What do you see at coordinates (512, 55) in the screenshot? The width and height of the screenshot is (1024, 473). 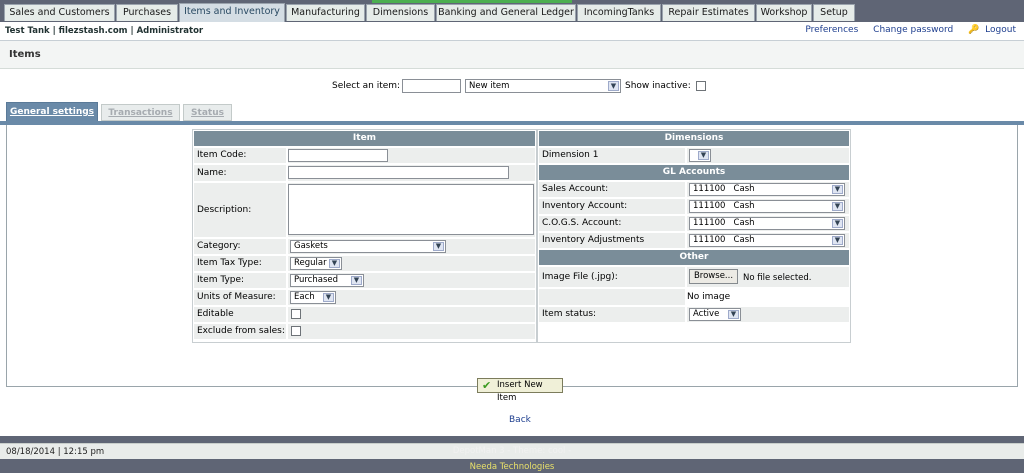 I see `title-bar: Items` at bounding box center [512, 55].